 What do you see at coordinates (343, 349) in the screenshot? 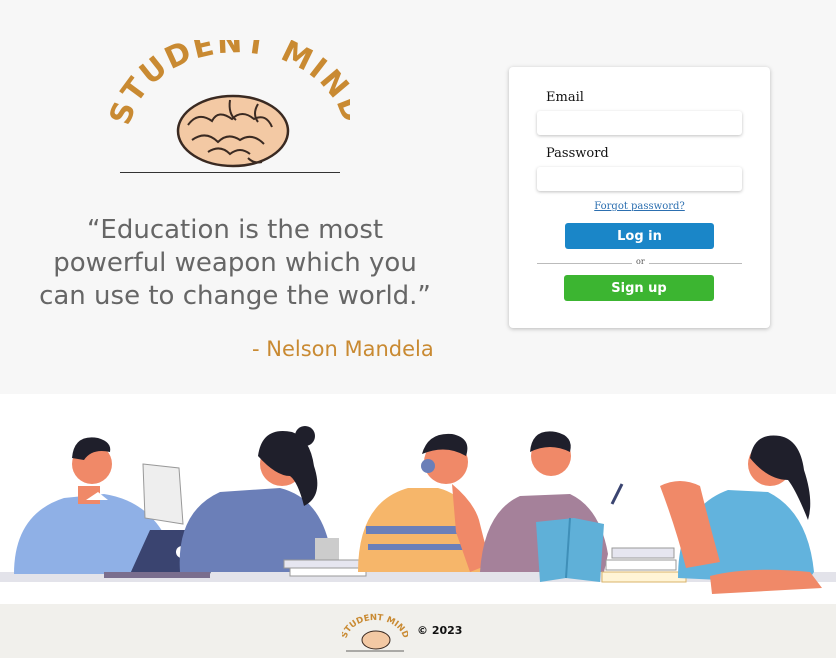
I see `quote-author: - Nelson Mandela` at bounding box center [343, 349].